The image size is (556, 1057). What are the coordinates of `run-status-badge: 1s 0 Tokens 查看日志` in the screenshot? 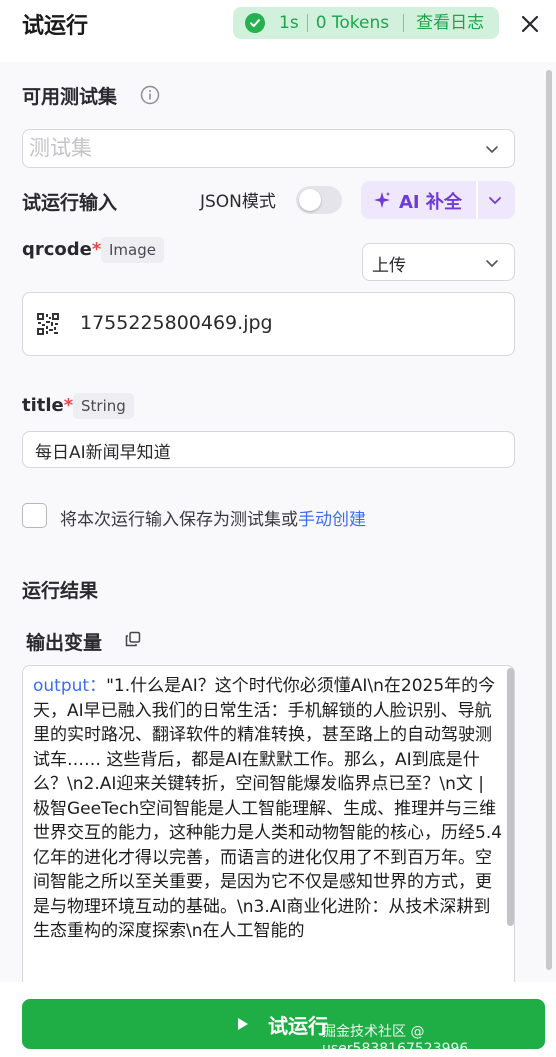 It's located at (366, 23).